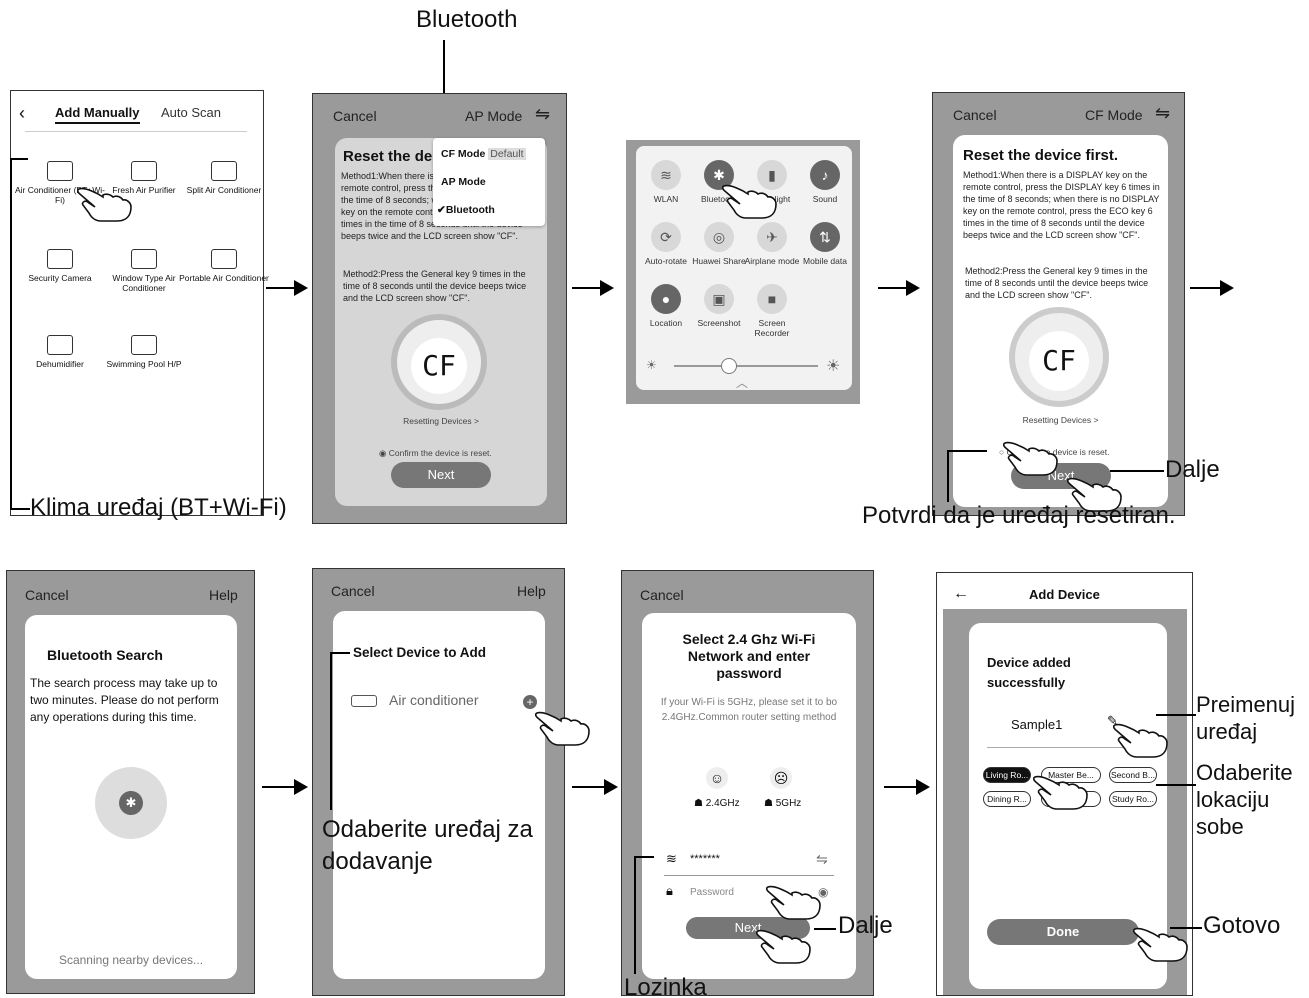 The image size is (1309, 998). Describe the element at coordinates (666, 299) in the screenshot. I see `location-icon: ●` at that location.